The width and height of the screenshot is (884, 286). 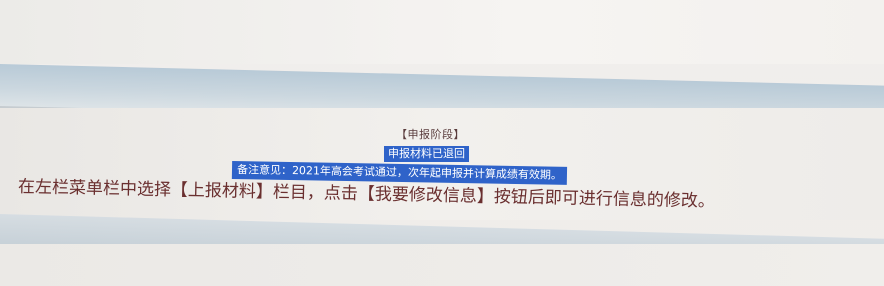 I want to click on stage-label: 【申报阶段】, so click(x=430, y=134).